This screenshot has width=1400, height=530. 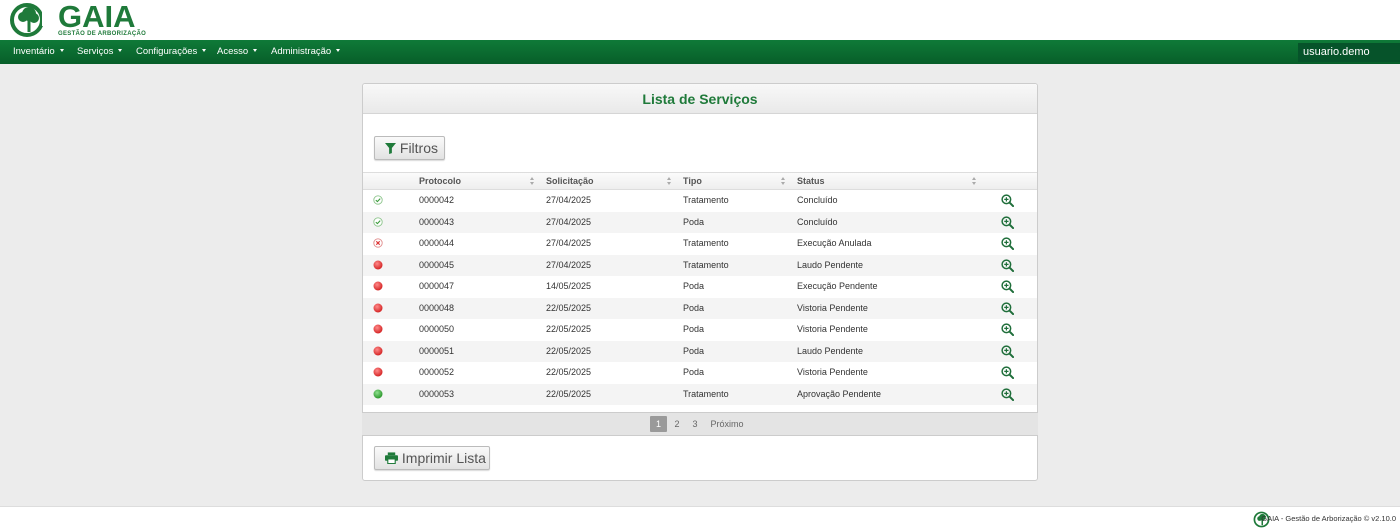 What do you see at coordinates (700, 99) in the screenshot?
I see `panel-title: Lista de Serviços` at bounding box center [700, 99].